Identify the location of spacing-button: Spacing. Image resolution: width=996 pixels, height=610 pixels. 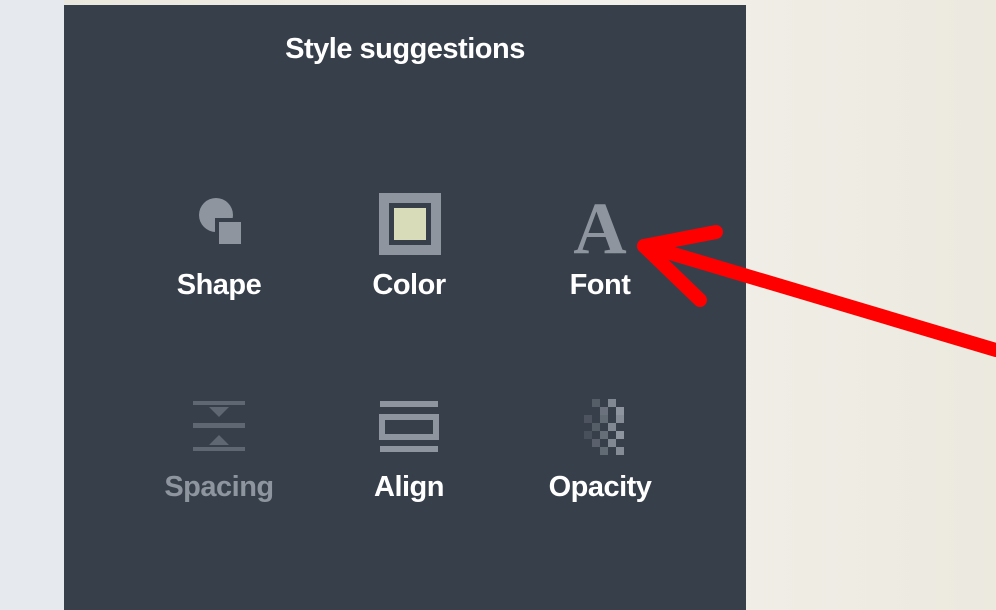
(219, 449).